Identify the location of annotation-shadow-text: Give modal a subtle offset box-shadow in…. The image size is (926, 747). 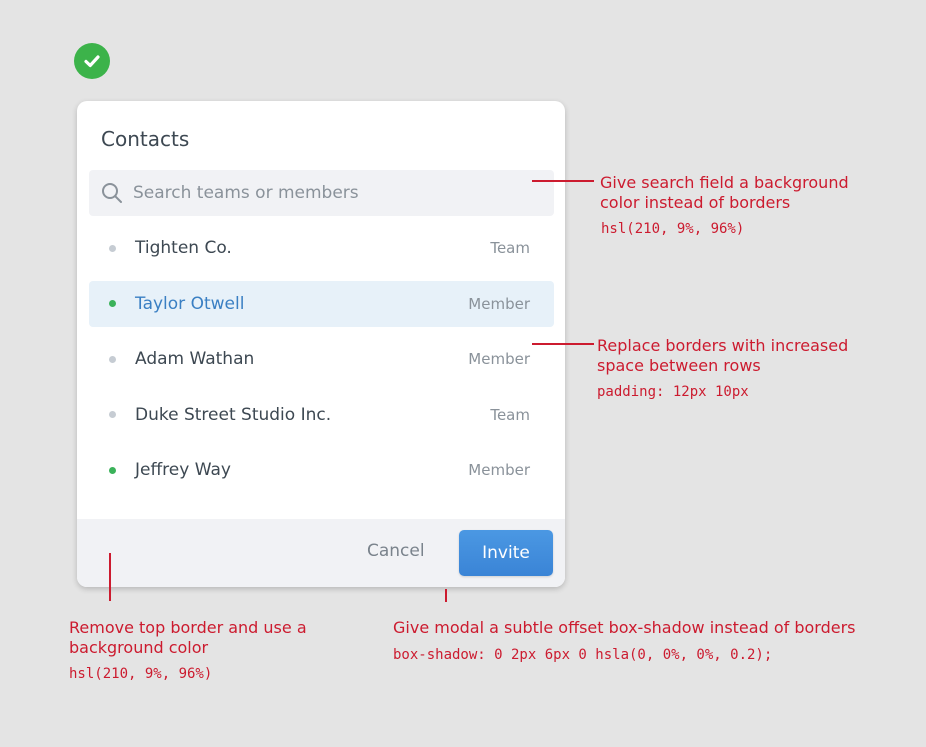
(624, 627).